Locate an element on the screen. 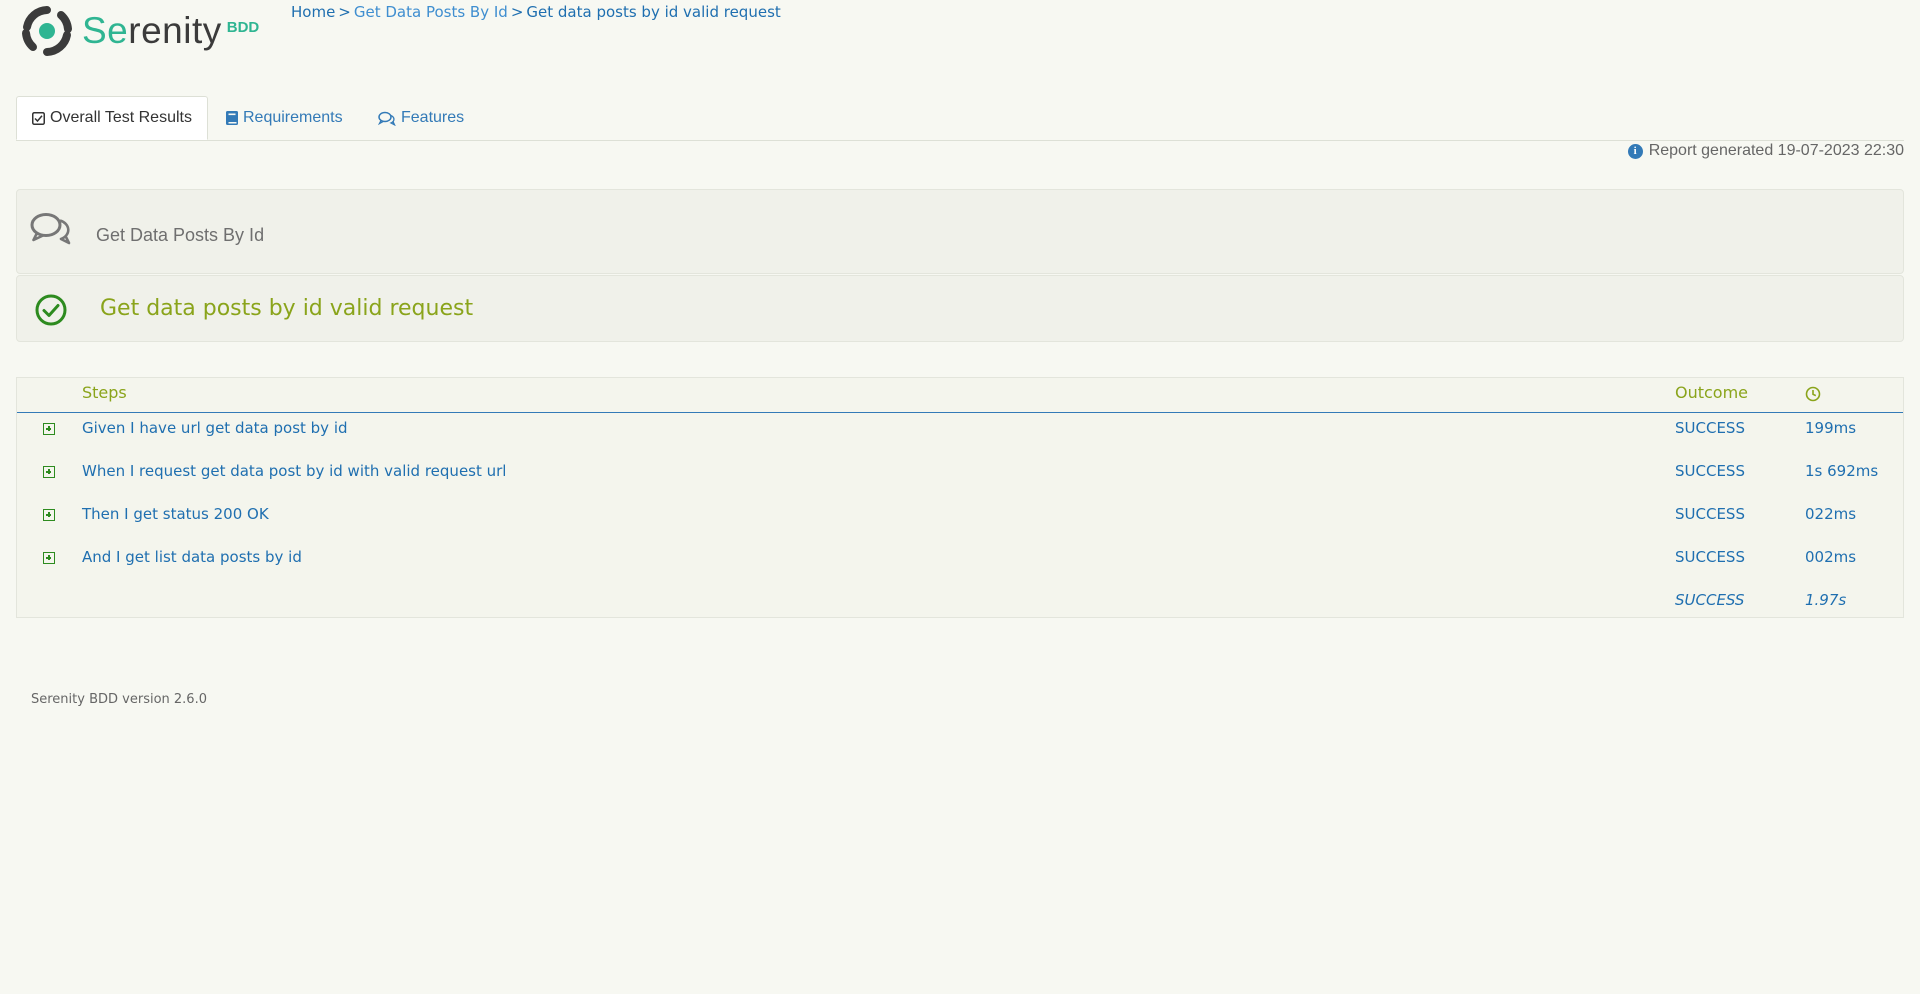 The image size is (1920, 994). check-square-icon is located at coordinates (38, 118).